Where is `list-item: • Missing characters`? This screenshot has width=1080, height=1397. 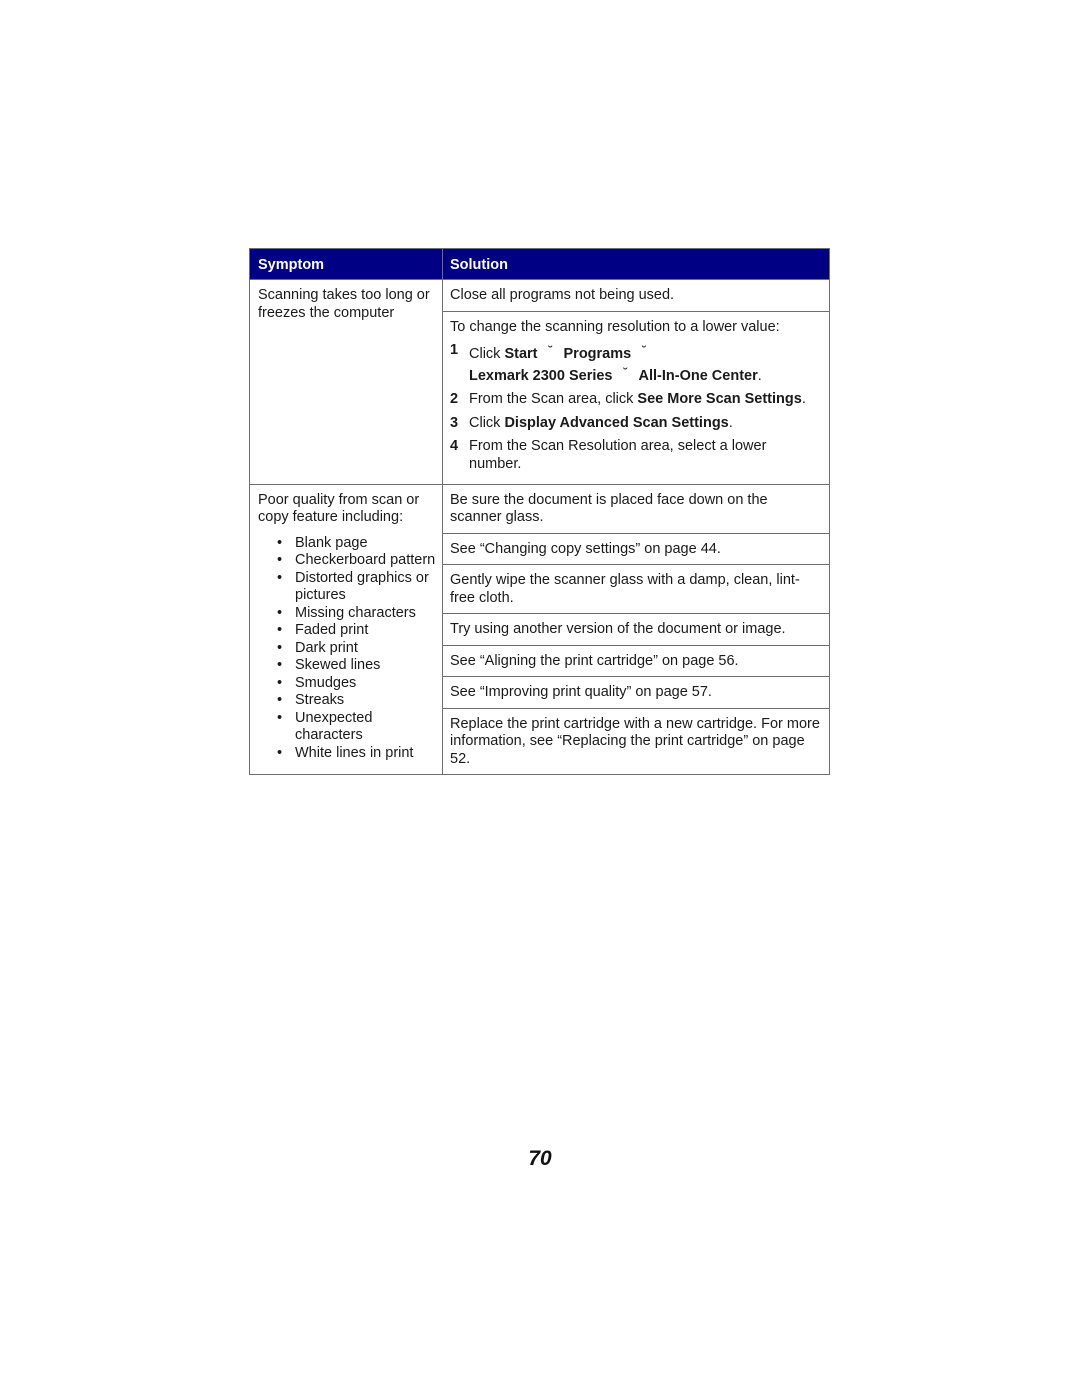
list-item: • Missing characters is located at coordinates (347, 614).